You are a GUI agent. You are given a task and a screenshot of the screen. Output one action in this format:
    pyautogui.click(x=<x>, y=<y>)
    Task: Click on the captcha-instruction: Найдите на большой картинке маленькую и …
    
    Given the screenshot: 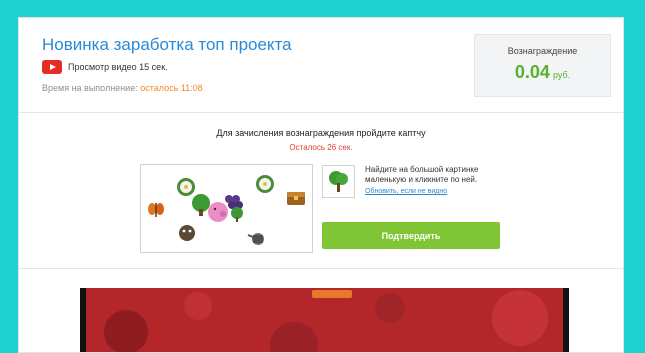 What is the action you would take?
    pyautogui.click(x=422, y=174)
    